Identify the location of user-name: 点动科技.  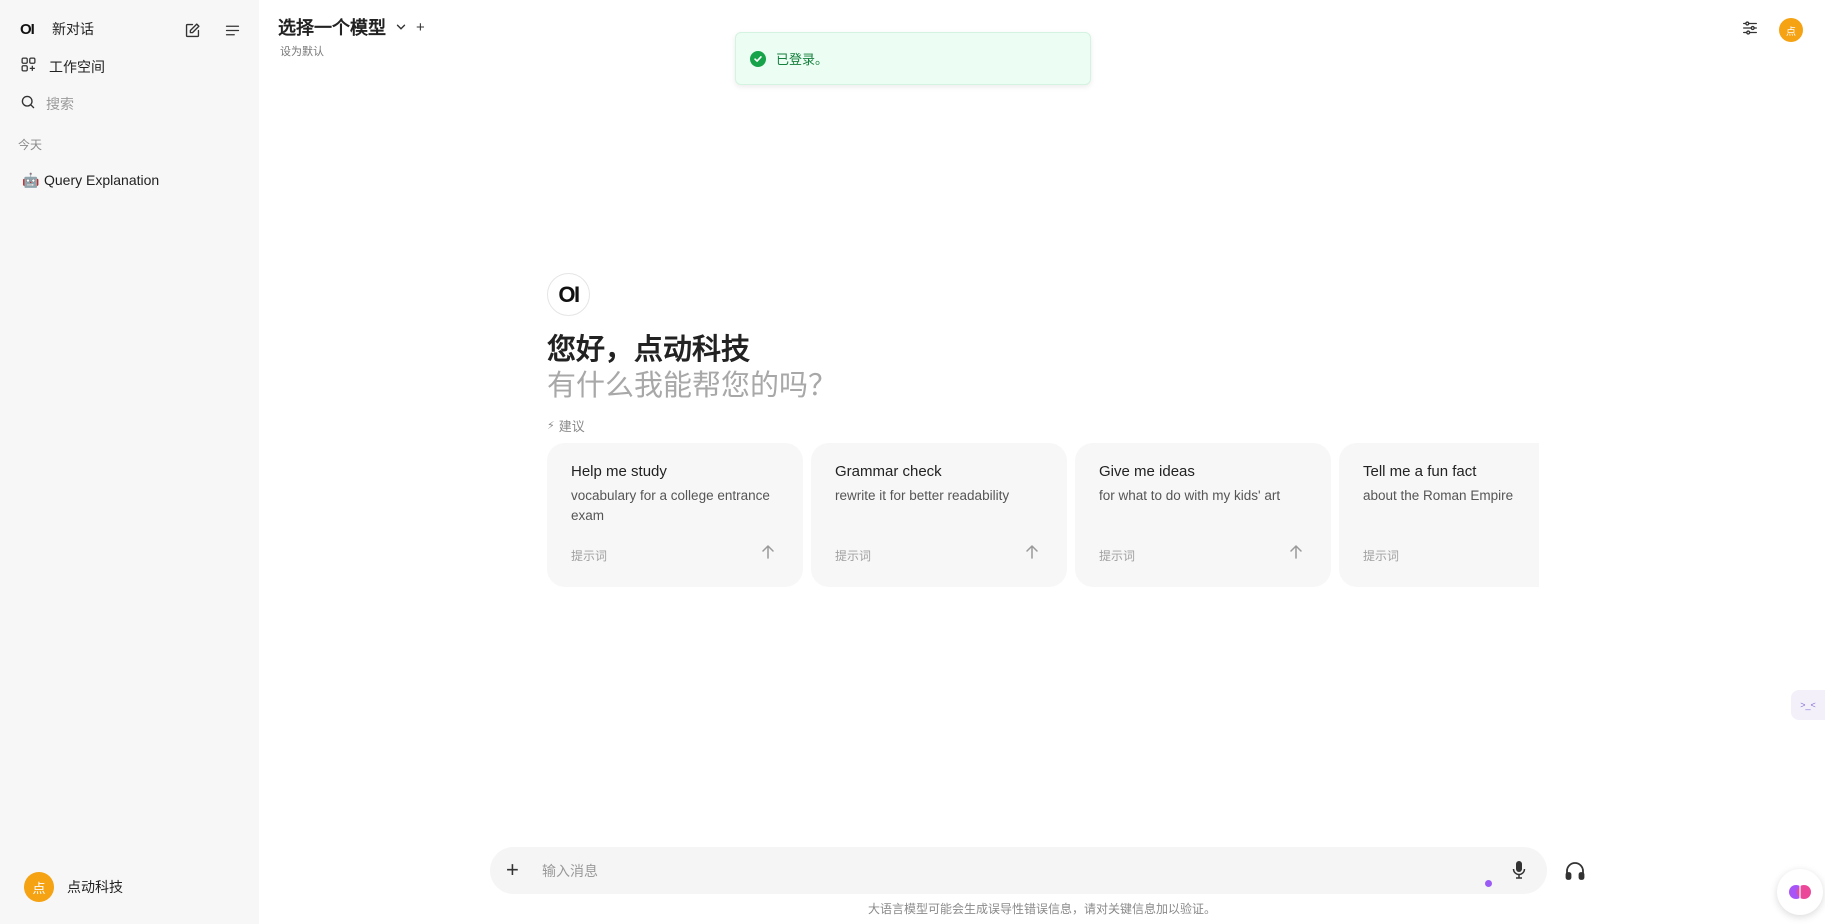
(95, 887).